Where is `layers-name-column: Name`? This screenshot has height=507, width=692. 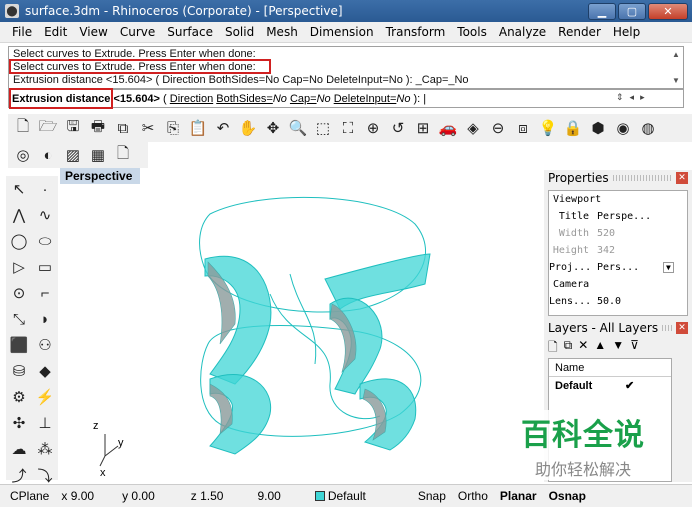
layers-name-column: Name is located at coordinates (610, 368).